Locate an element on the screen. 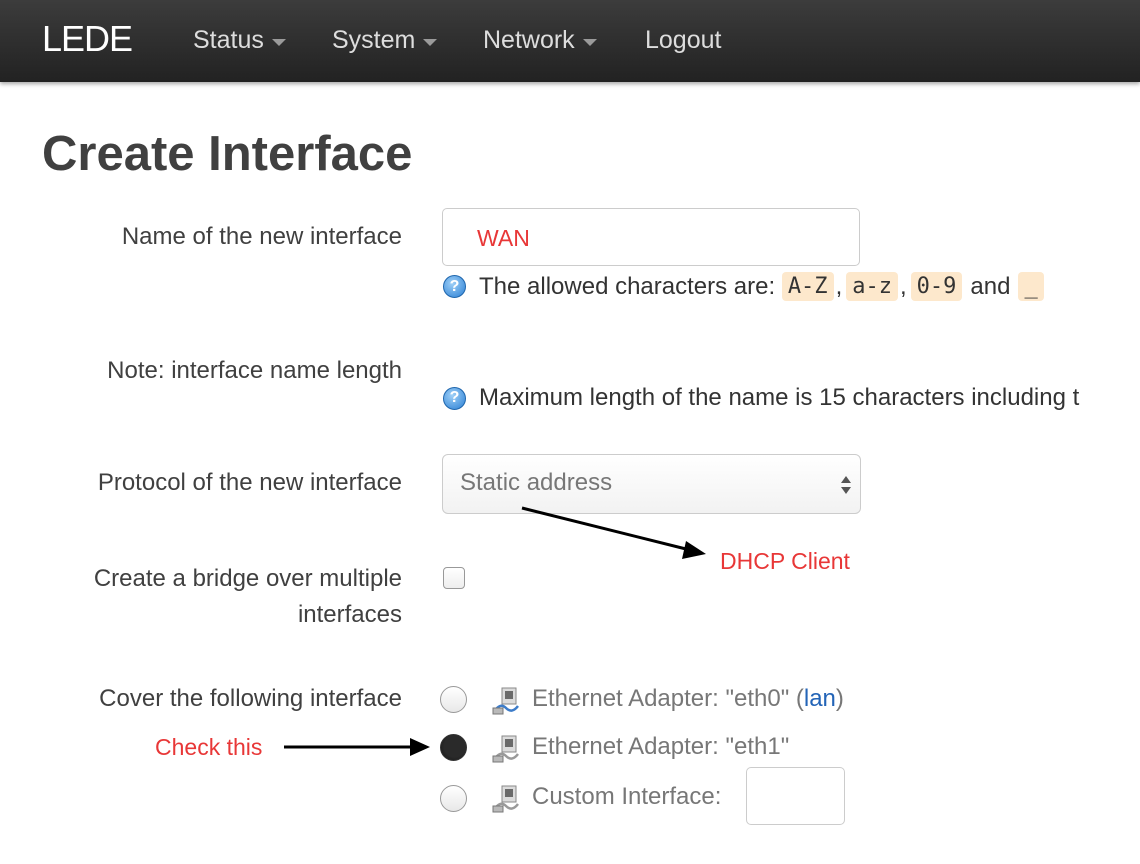 The width and height of the screenshot is (1140, 864). arrow-to-dhcp is located at coordinates (606, 529).